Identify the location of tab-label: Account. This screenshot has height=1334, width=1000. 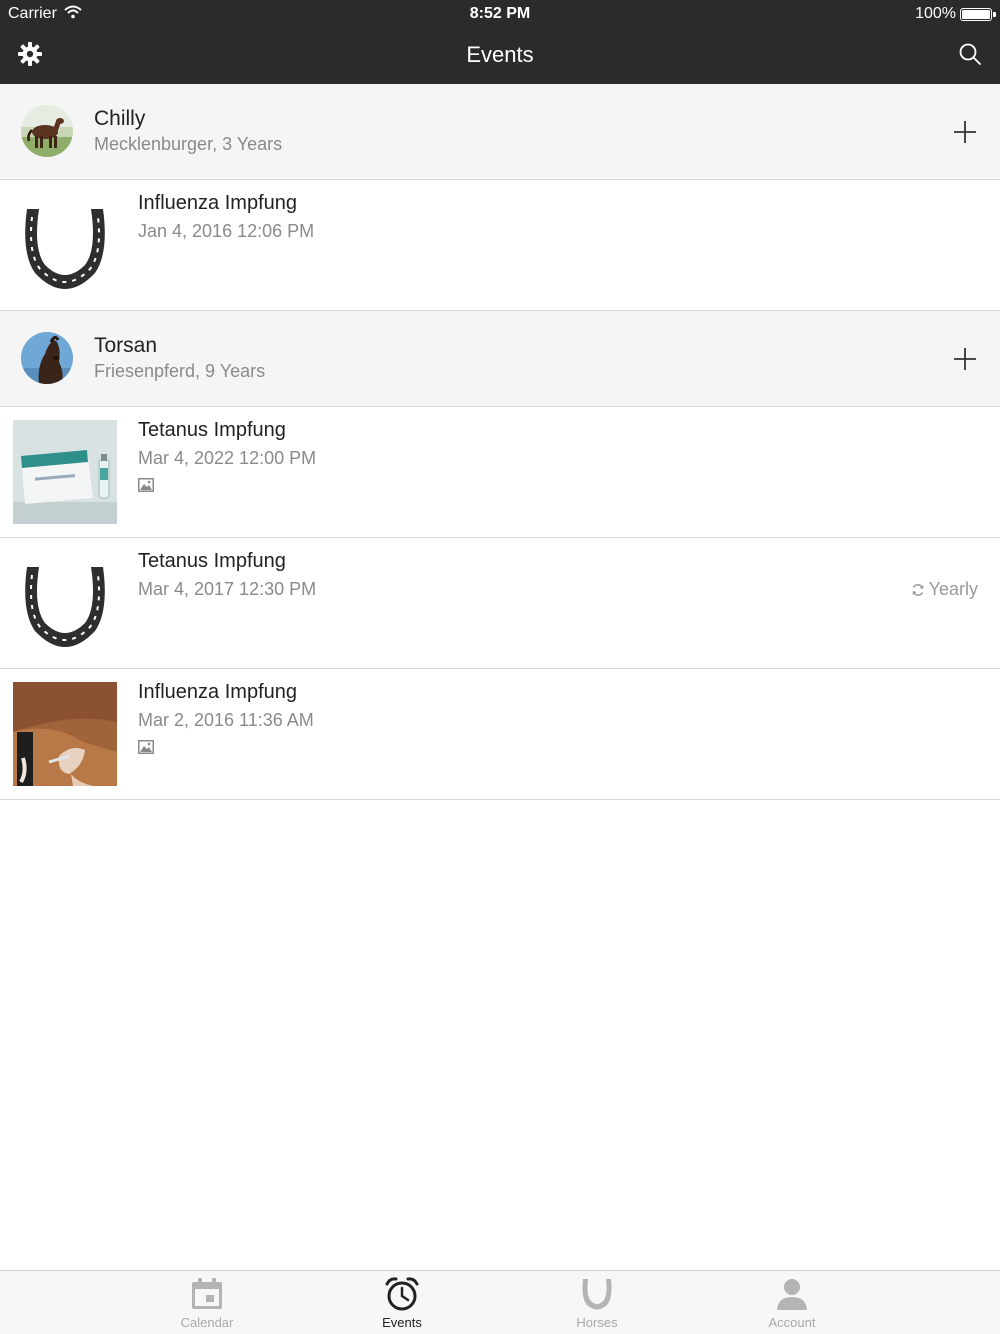
(792, 1322).